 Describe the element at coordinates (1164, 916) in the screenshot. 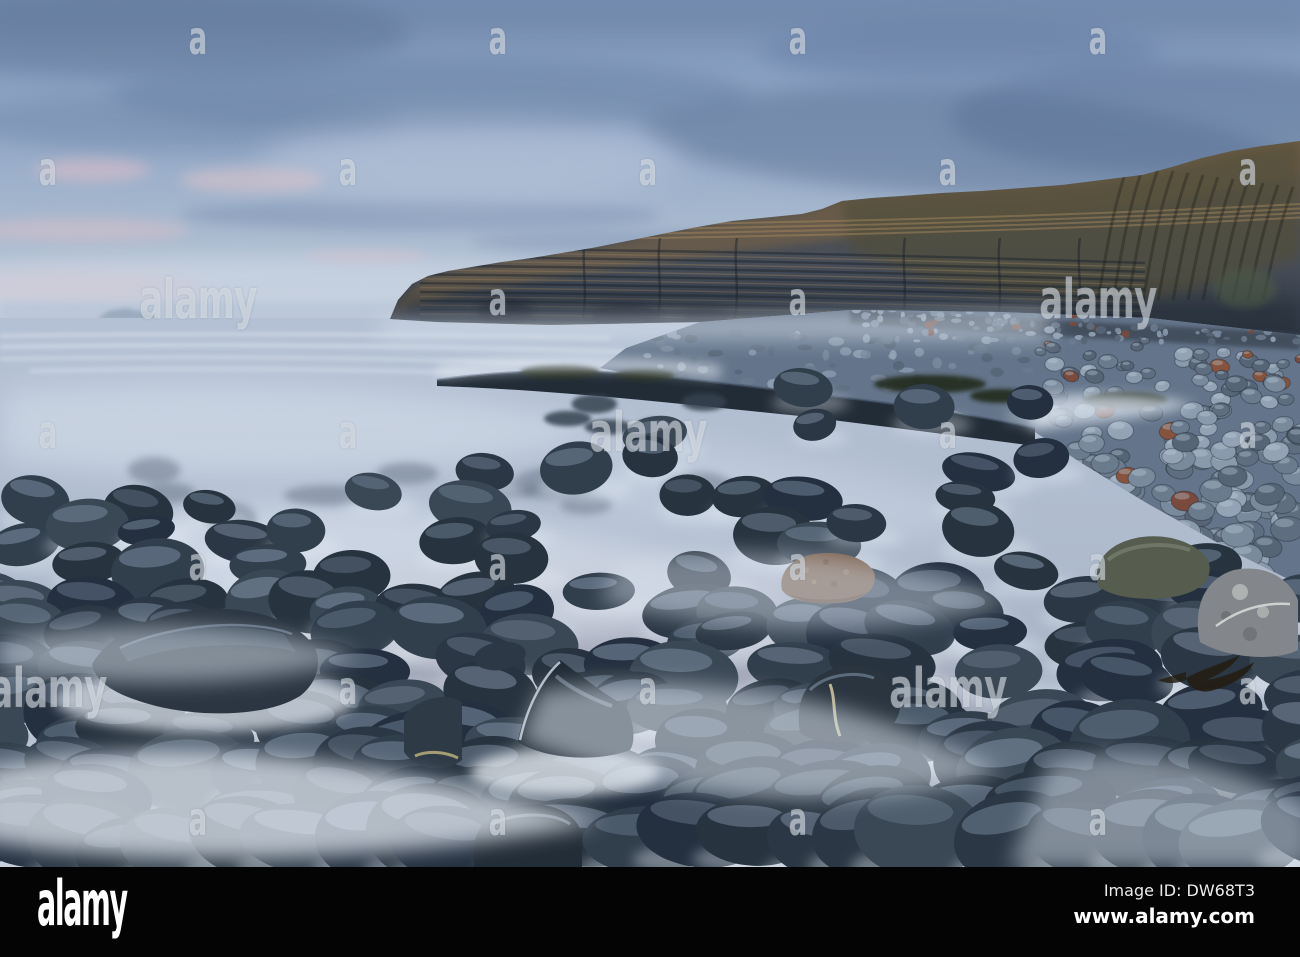

I see `alamy-url: www.alamy.com` at that location.